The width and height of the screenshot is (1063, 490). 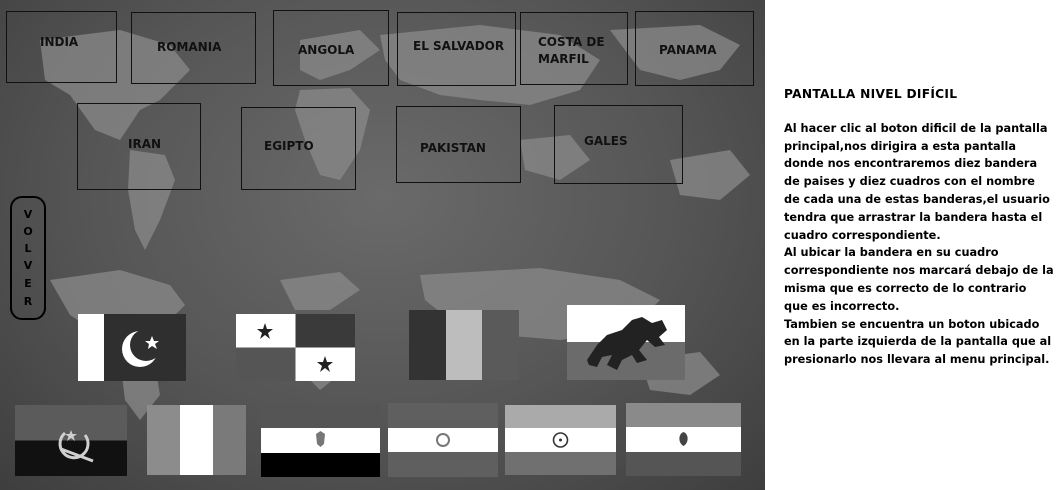 What do you see at coordinates (688, 50) in the screenshot?
I see `drop-box-label: PANAMA` at bounding box center [688, 50].